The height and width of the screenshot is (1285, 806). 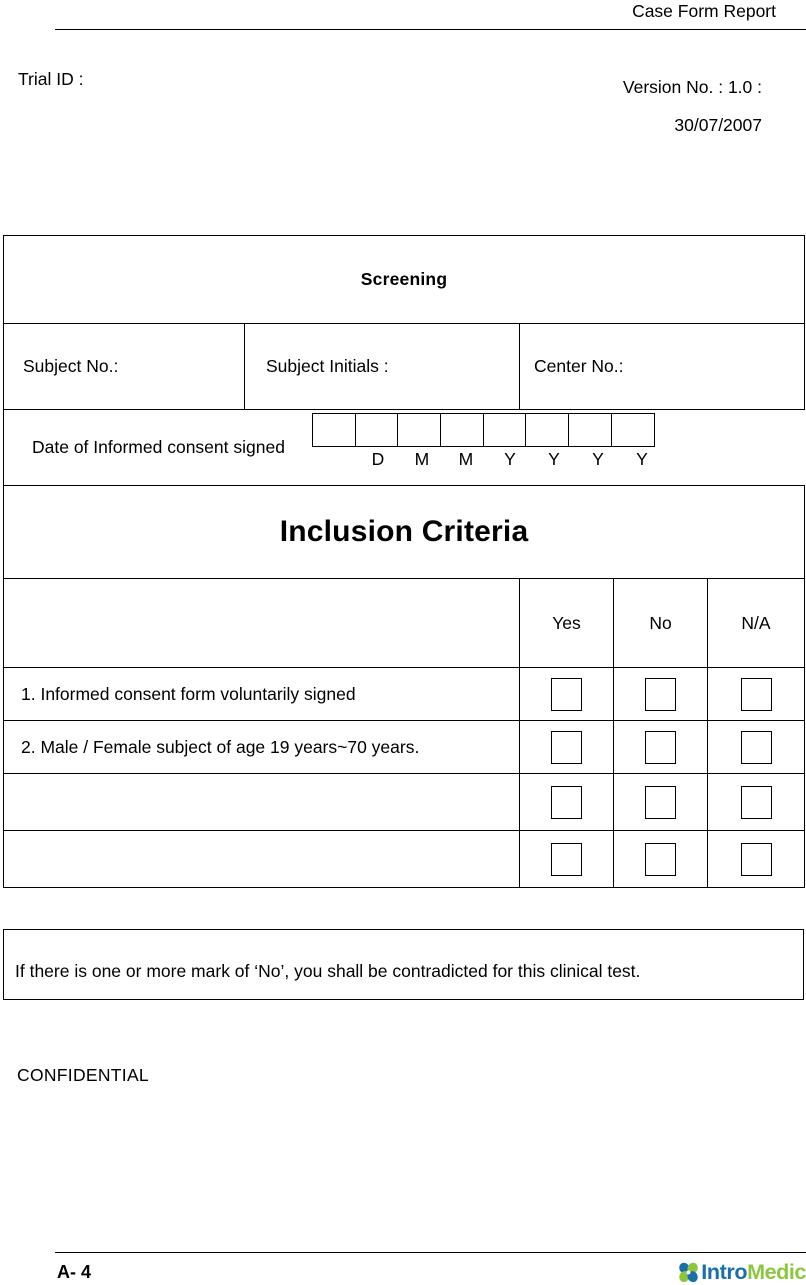 What do you see at coordinates (718, 125) in the screenshot?
I see `version-date: 30/07/2007` at bounding box center [718, 125].